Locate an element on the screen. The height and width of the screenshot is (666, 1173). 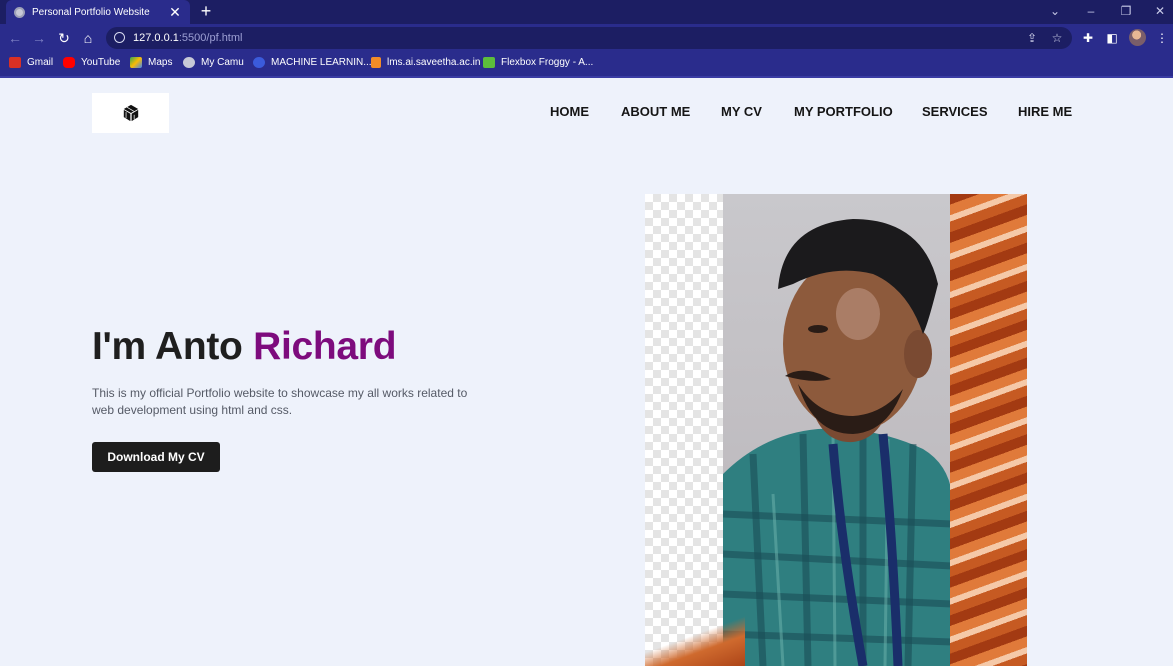
url-text: 127.0.0.1:5500/pf.html is located at coordinates (187, 38).